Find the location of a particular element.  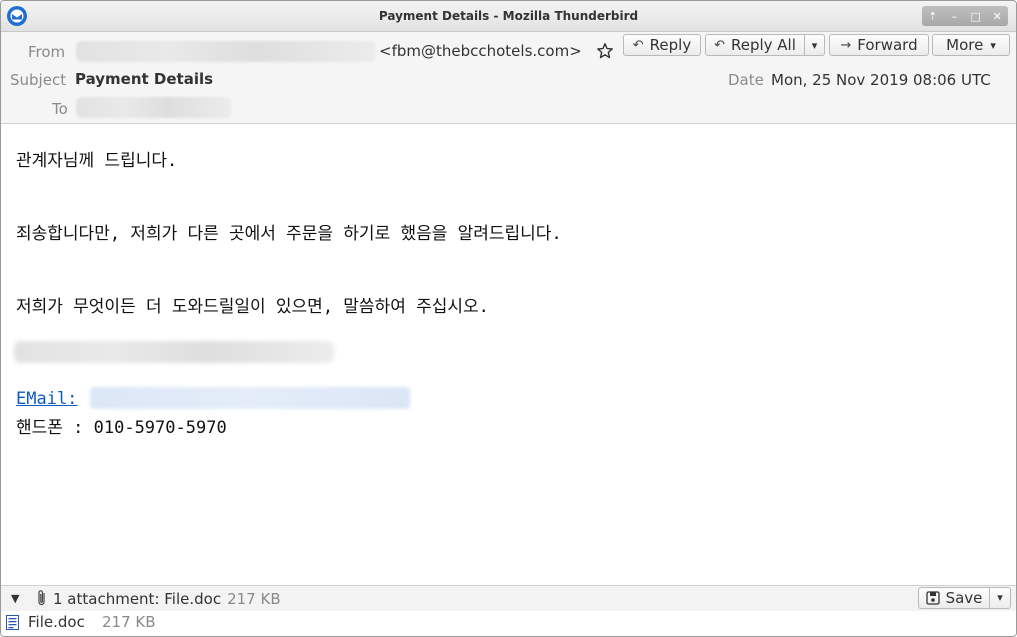

expand-toggle-icon: ▼ is located at coordinates (15, 598).